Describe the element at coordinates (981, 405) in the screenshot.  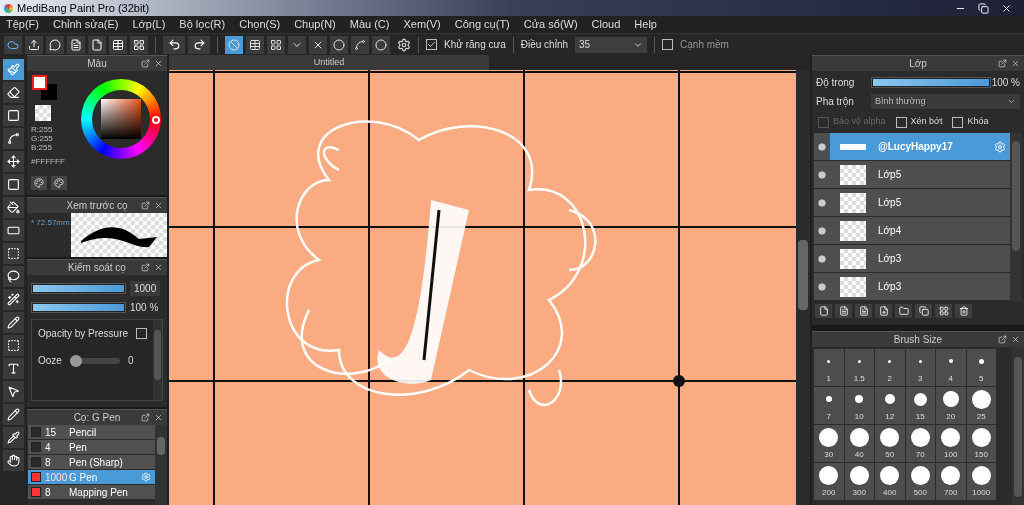
I see `brush-size-cell: 25` at that location.